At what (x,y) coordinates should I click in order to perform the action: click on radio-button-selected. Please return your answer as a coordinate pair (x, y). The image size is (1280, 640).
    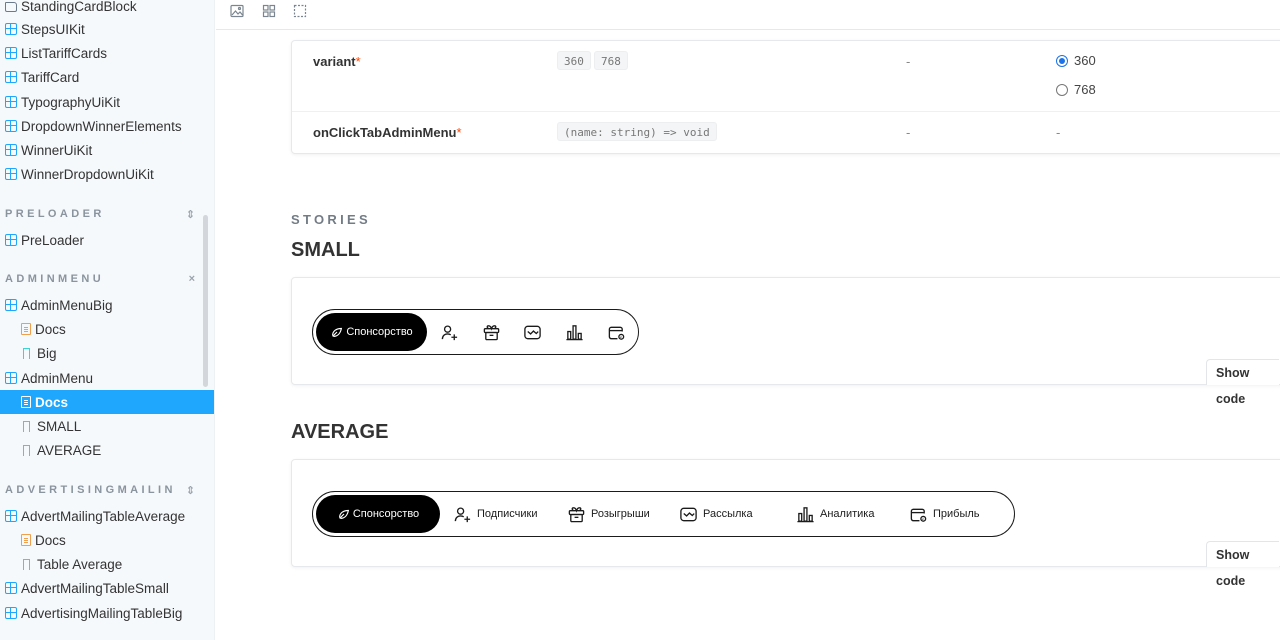
    Looking at the image, I should click on (1062, 60).